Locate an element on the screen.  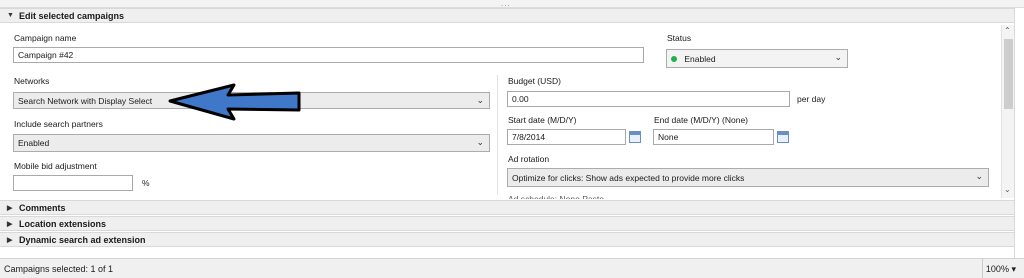
location-extensions-section-header: ▶ Location extensions is located at coordinates (507, 223).